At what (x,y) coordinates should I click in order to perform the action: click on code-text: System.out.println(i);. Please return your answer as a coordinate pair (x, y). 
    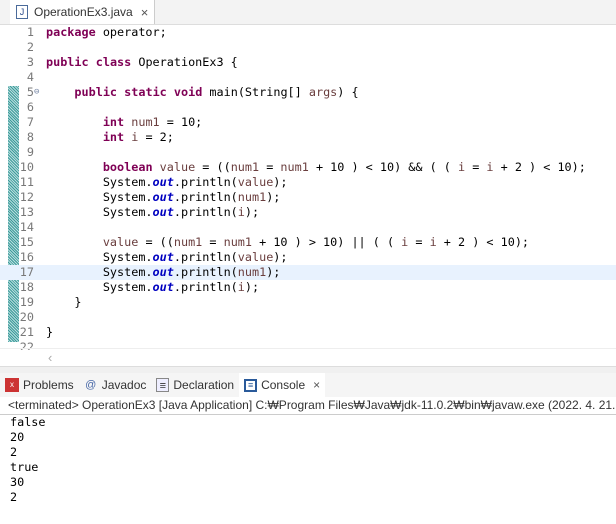
    Looking at the image, I should click on (152, 287).